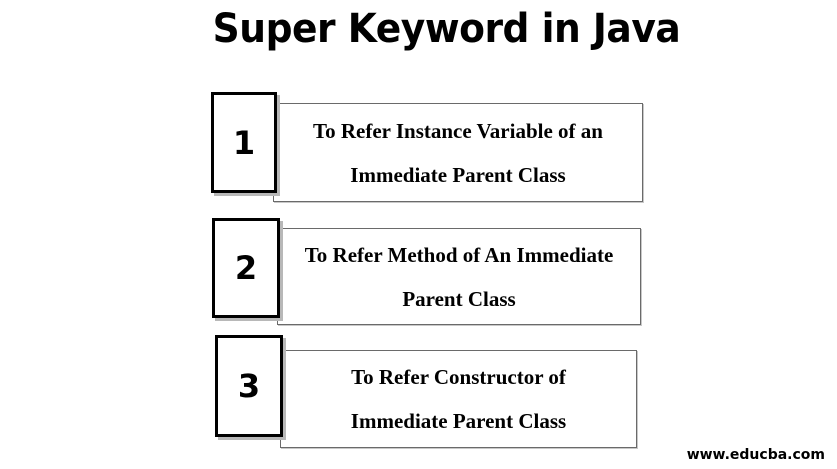  I want to click on item-3-number: 3, so click(249, 386).